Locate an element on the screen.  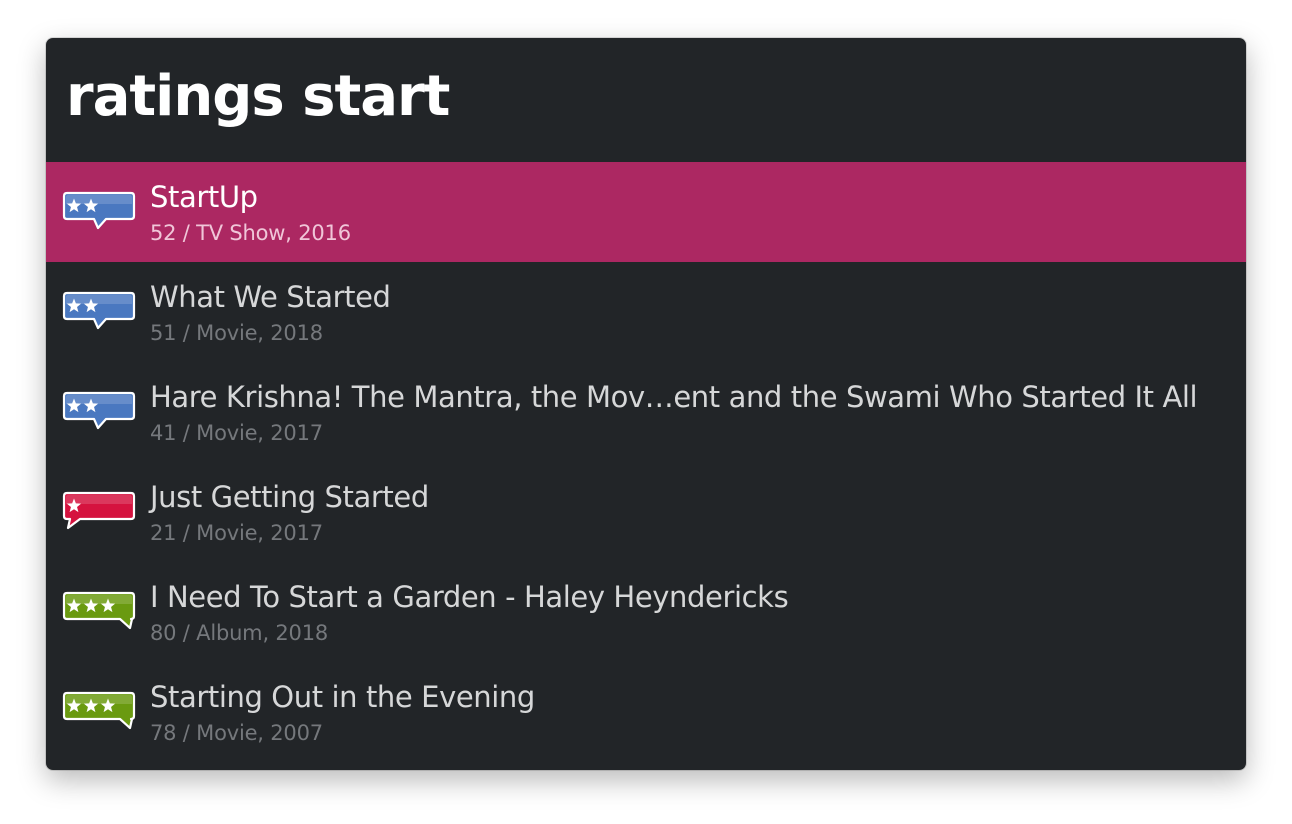
result-item: Just Getting Started 21 / Movie, 2017 is located at coordinates (646, 512).